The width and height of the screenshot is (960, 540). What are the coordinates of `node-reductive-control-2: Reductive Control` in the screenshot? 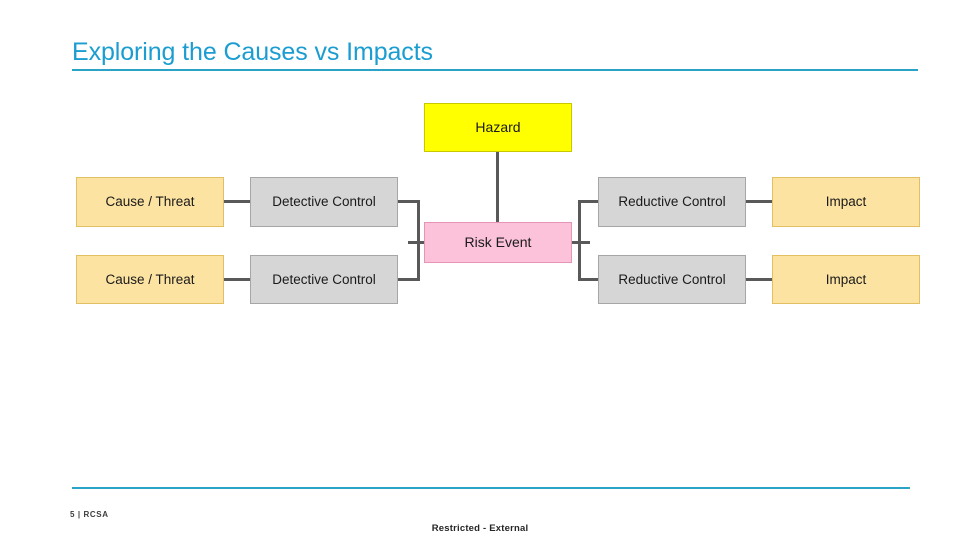 It's located at (672, 279).